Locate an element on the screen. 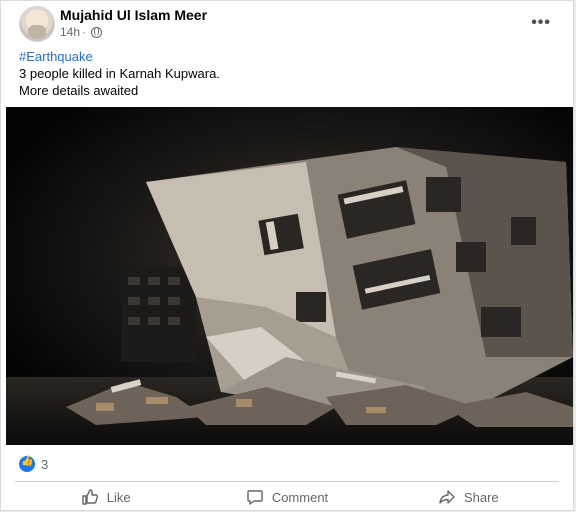  share-label: Share is located at coordinates (481, 497).